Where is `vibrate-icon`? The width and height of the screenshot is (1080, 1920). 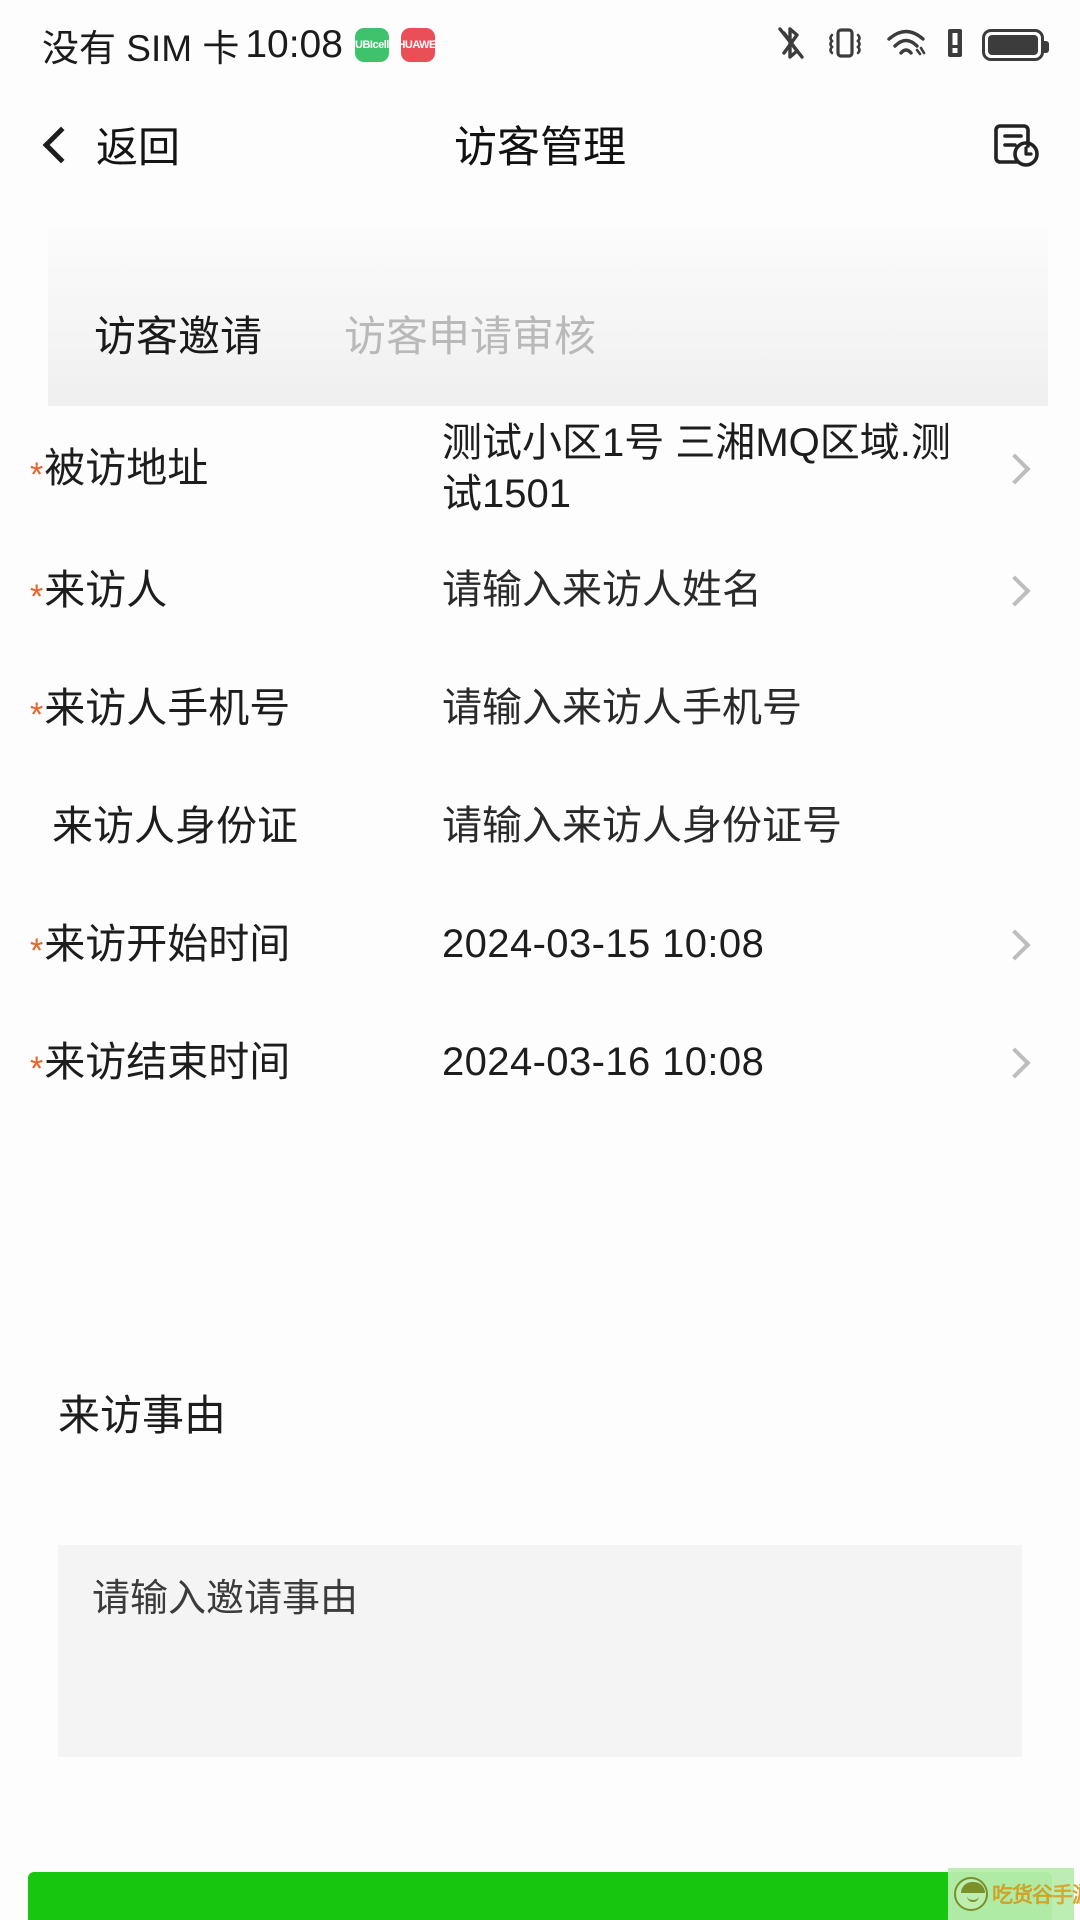
vibrate-icon is located at coordinates (845, 45).